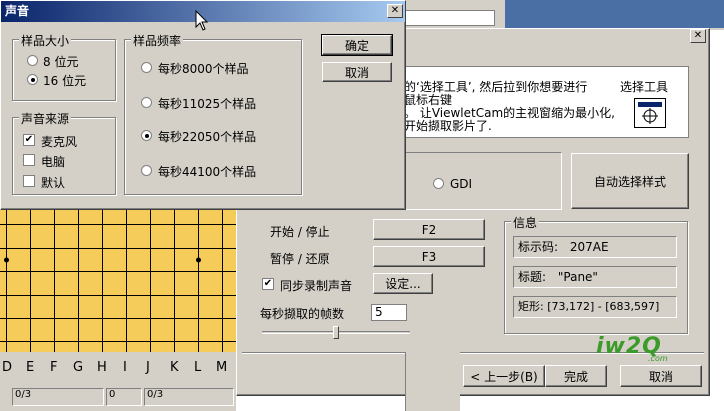  I want to click on go-board-grid, so click(118, 281).